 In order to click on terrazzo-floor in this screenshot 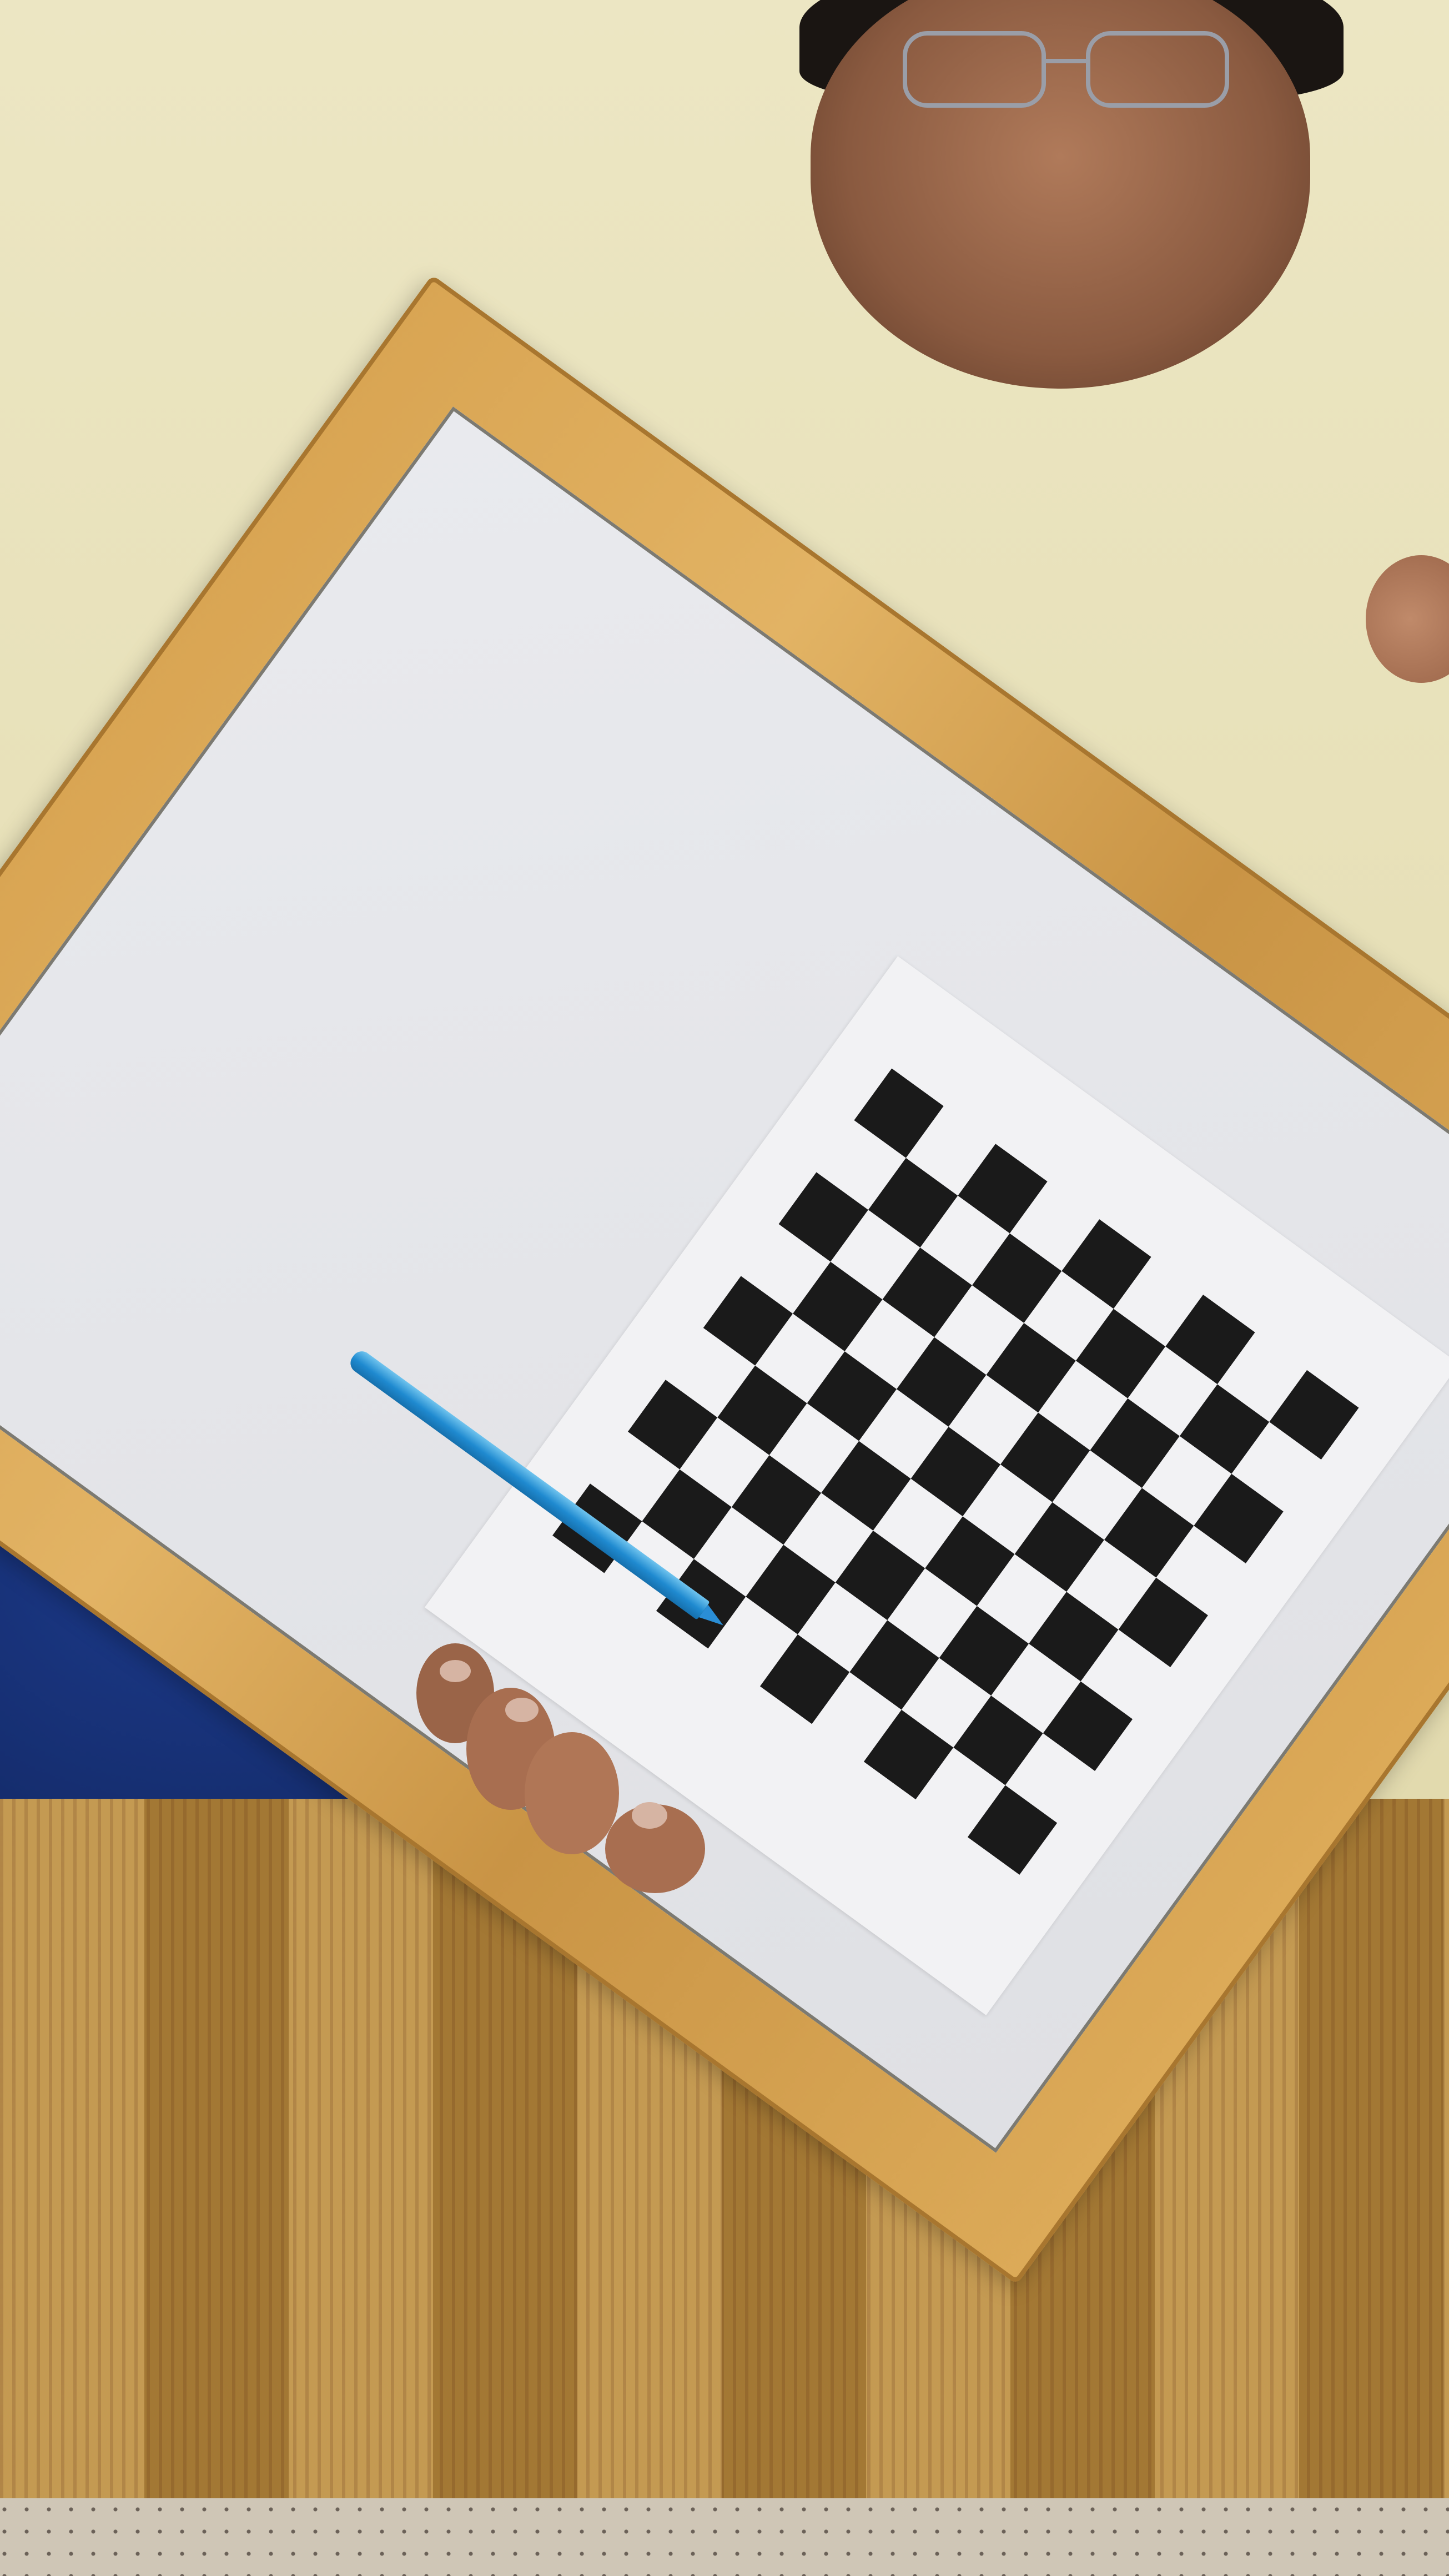, I will do `click(724, 2537)`.